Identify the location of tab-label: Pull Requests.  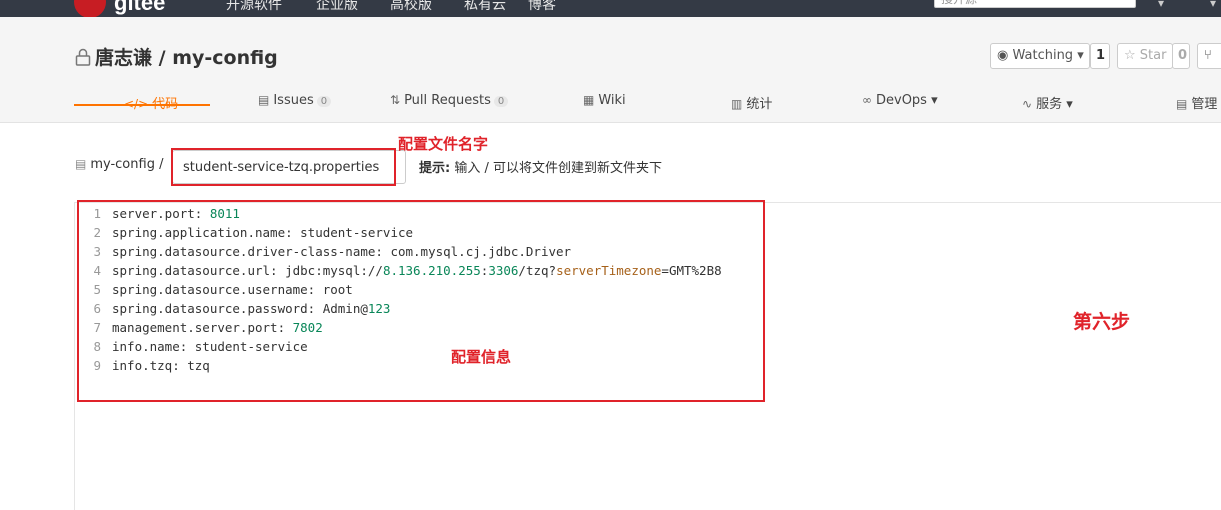
(447, 100).